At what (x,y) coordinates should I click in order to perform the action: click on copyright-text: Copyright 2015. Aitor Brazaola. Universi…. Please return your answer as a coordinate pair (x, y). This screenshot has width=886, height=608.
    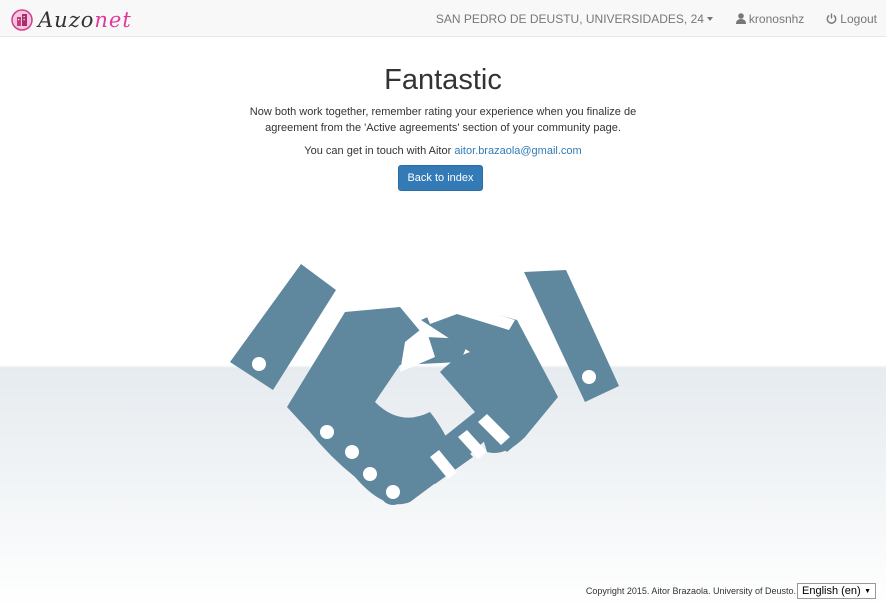
    Looking at the image, I should click on (690, 591).